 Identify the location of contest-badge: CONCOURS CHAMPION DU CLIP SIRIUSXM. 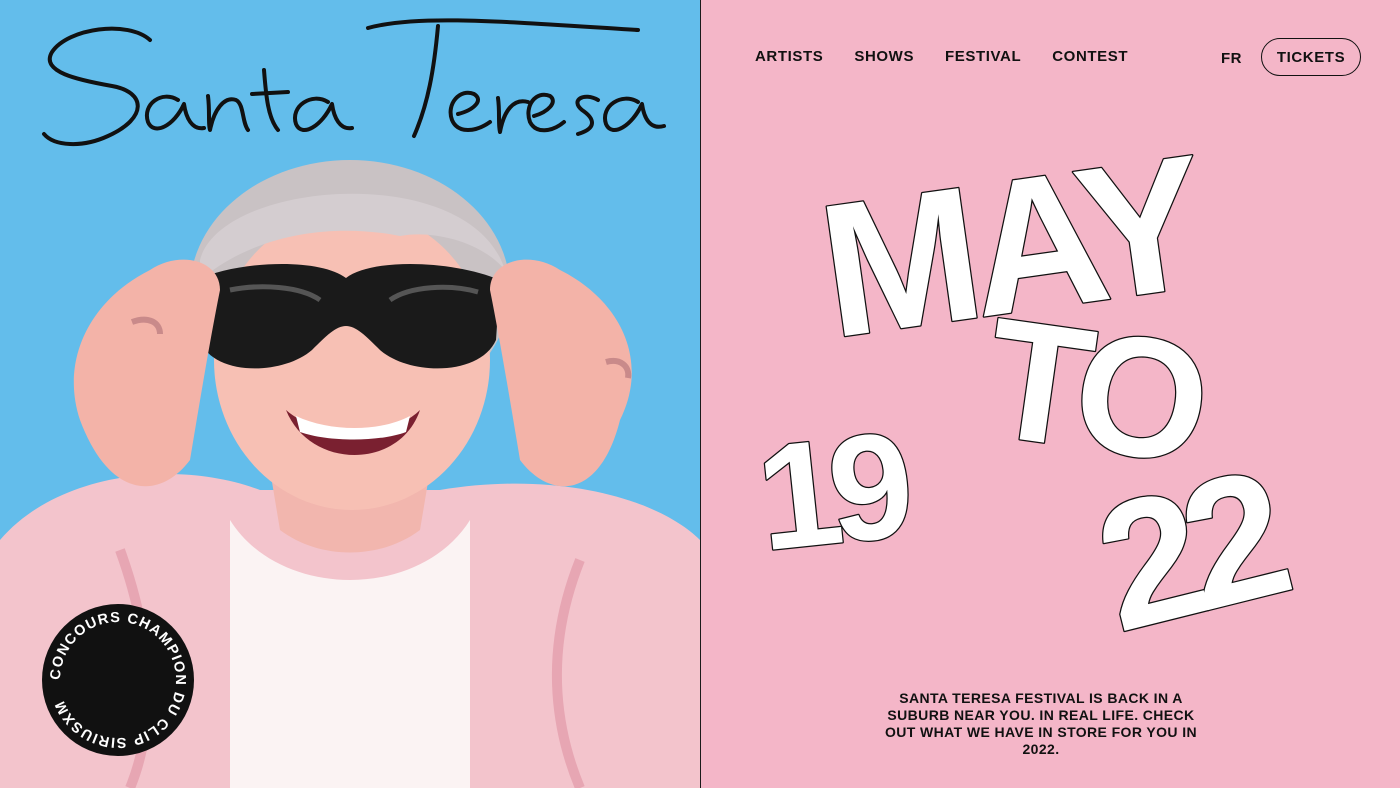
(118, 680).